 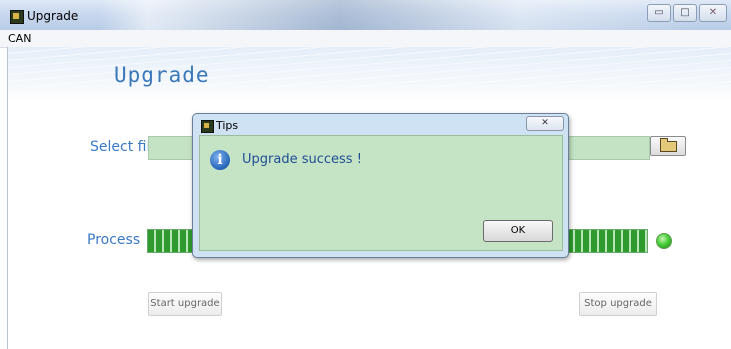 What do you see at coordinates (400, 15) in the screenshot?
I see `title-bar-glass` at bounding box center [400, 15].